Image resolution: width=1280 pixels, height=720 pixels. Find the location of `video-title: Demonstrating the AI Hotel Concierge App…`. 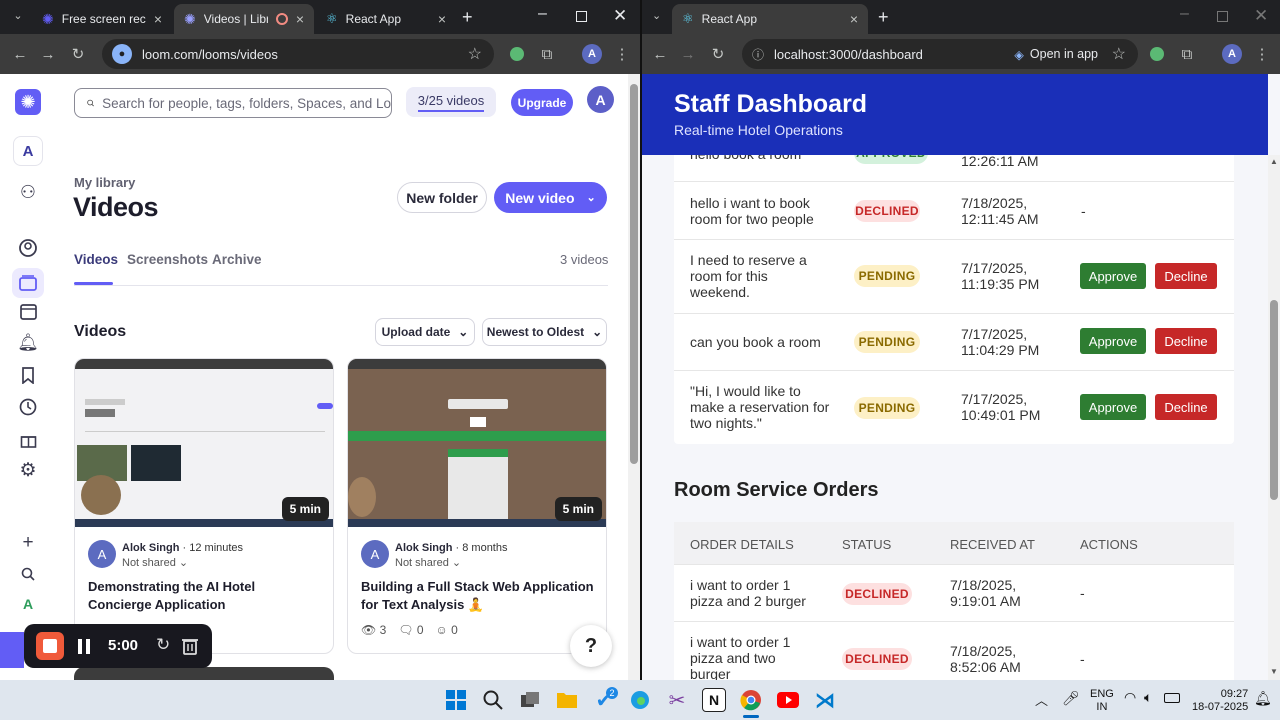

video-title: Demonstrating the AI Hotel Concierge App… is located at coordinates (204, 596).